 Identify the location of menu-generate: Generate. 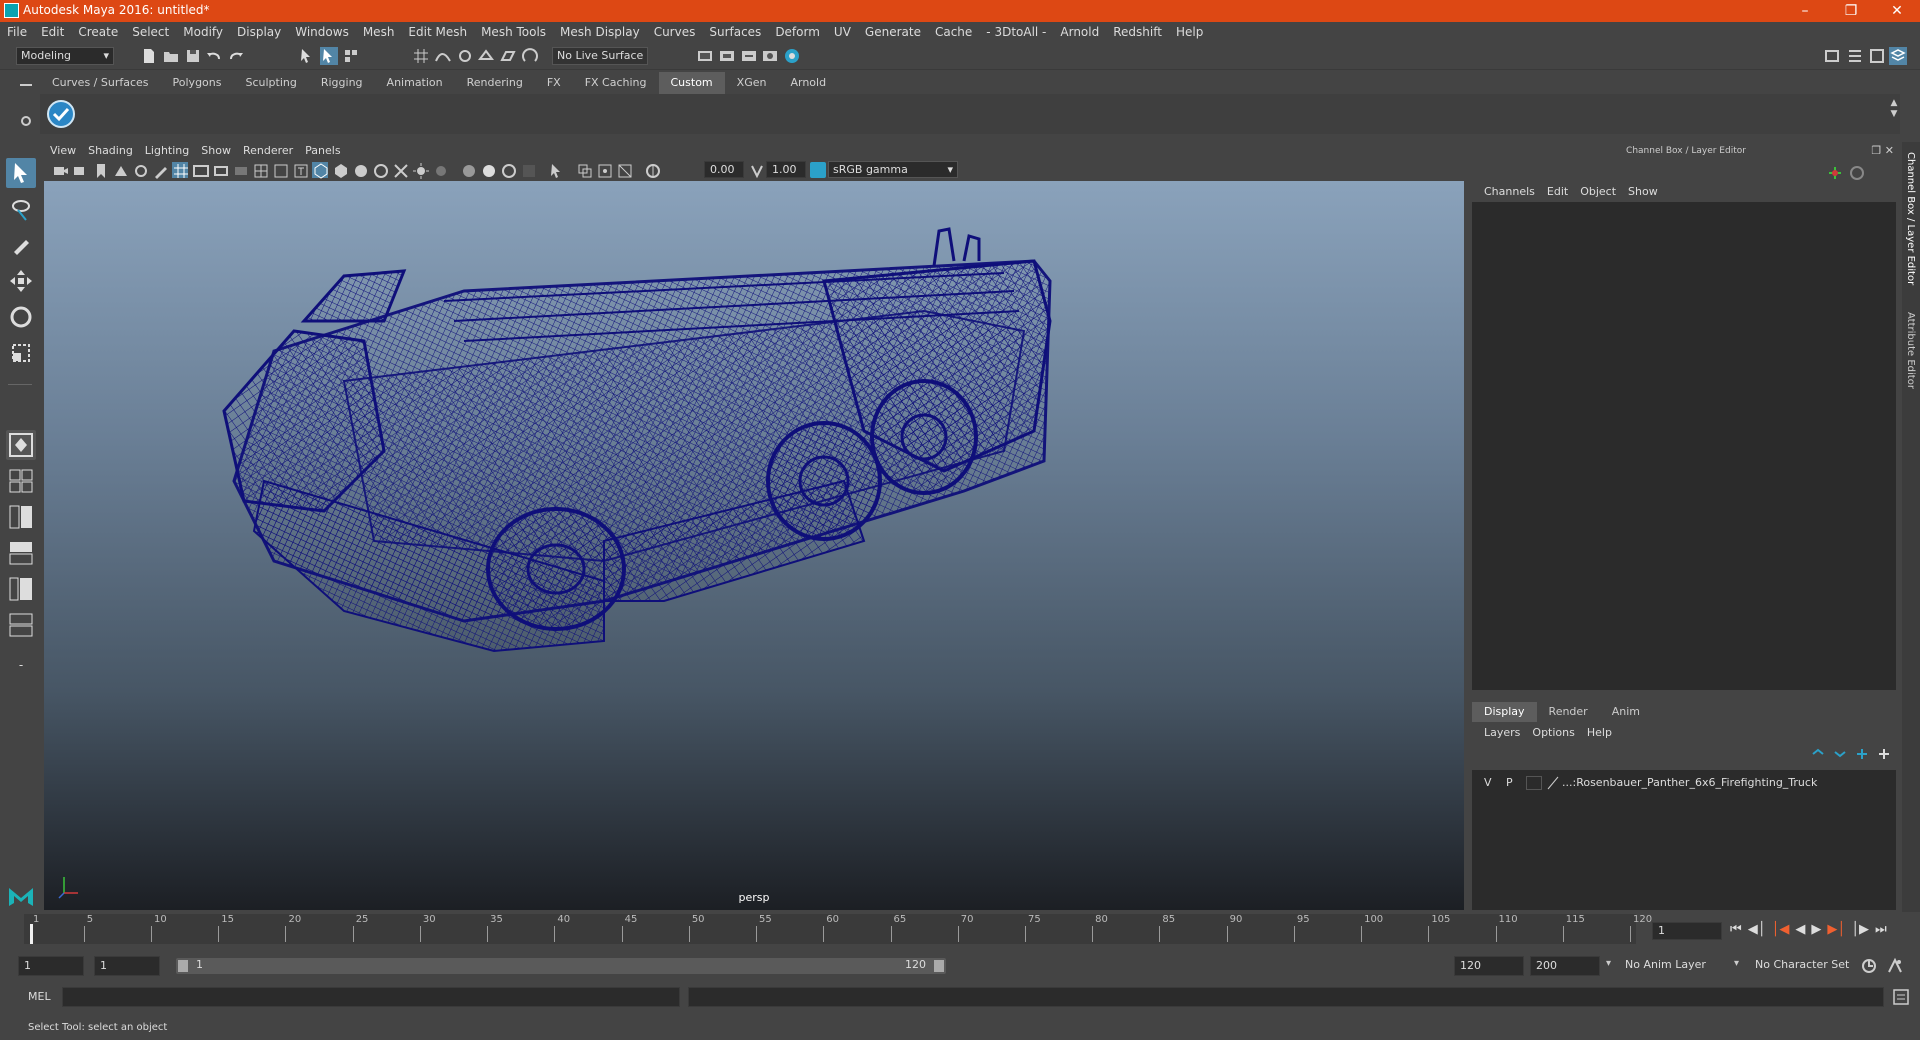
(893, 32).